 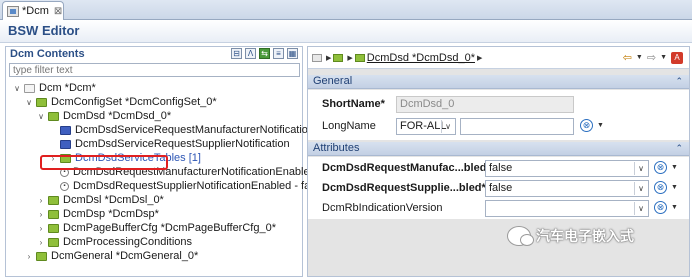 I want to click on wechat-icon, so click(x=520, y=236).